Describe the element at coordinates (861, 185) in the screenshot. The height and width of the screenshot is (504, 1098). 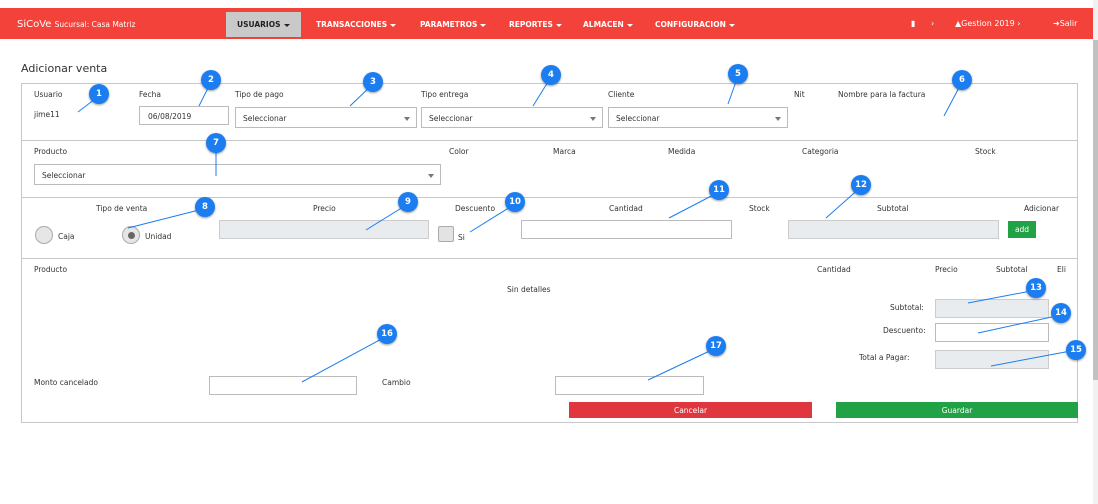
I see `annotation-badge-12: 12` at that location.